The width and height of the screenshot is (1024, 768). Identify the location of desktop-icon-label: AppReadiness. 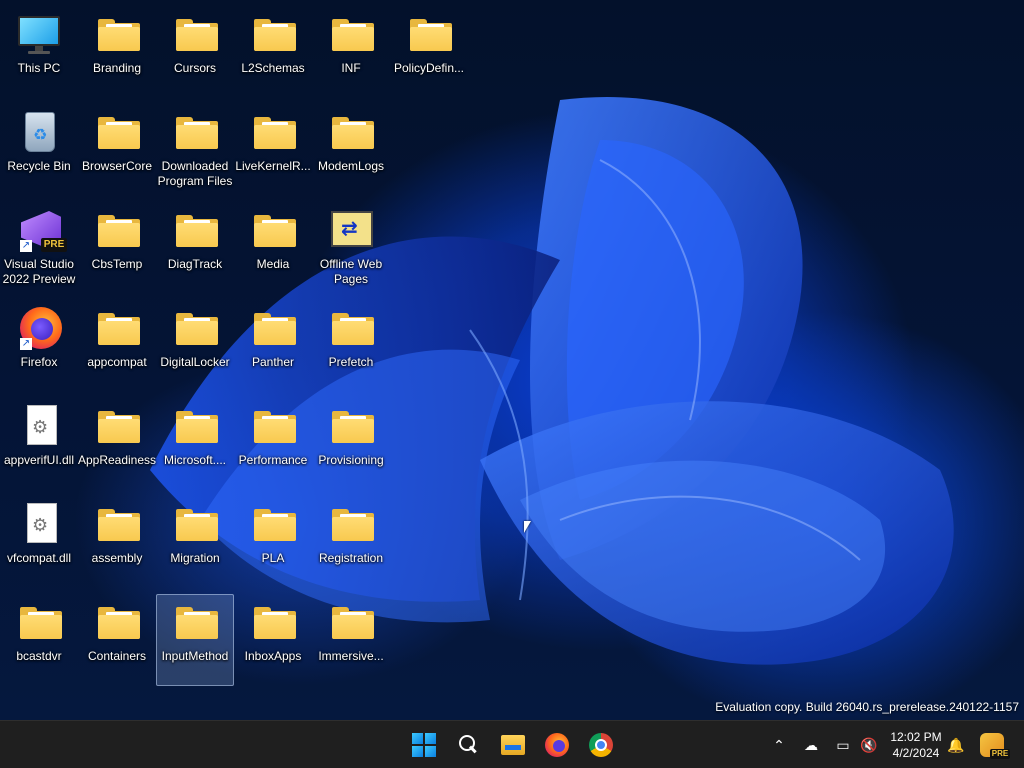
(117, 460).